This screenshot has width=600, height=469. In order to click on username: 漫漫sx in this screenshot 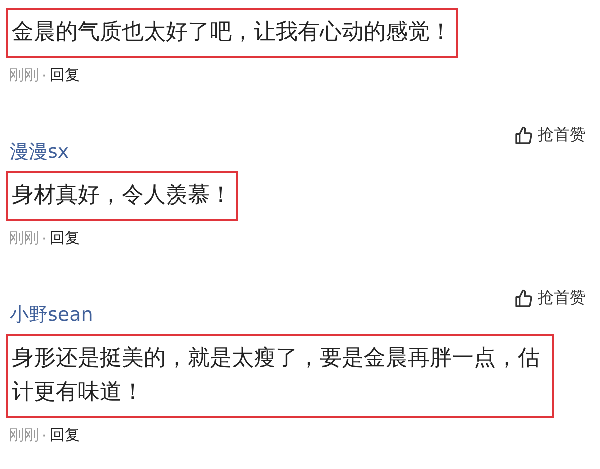, I will do `click(40, 152)`.